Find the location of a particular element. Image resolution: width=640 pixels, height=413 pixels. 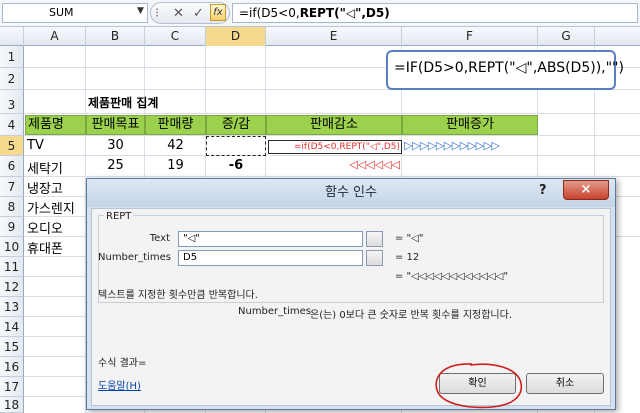

argument-name: Number_times is located at coordinates (274, 311).